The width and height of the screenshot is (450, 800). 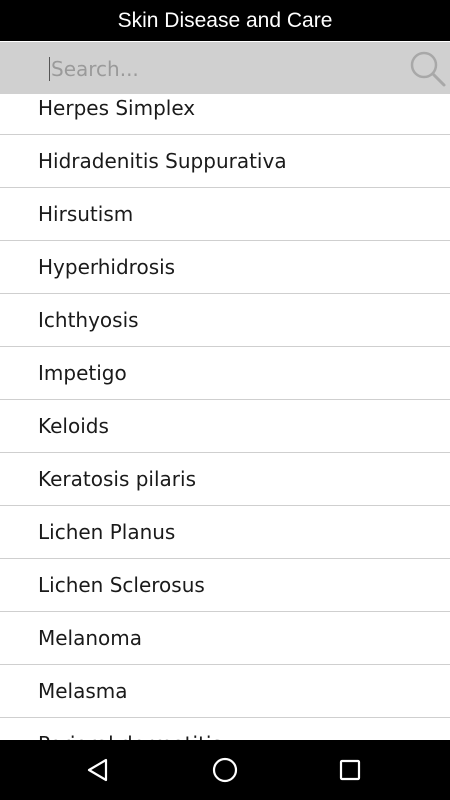 I want to click on app-title: Skin Disease and Care, so click(x=225, y=20).